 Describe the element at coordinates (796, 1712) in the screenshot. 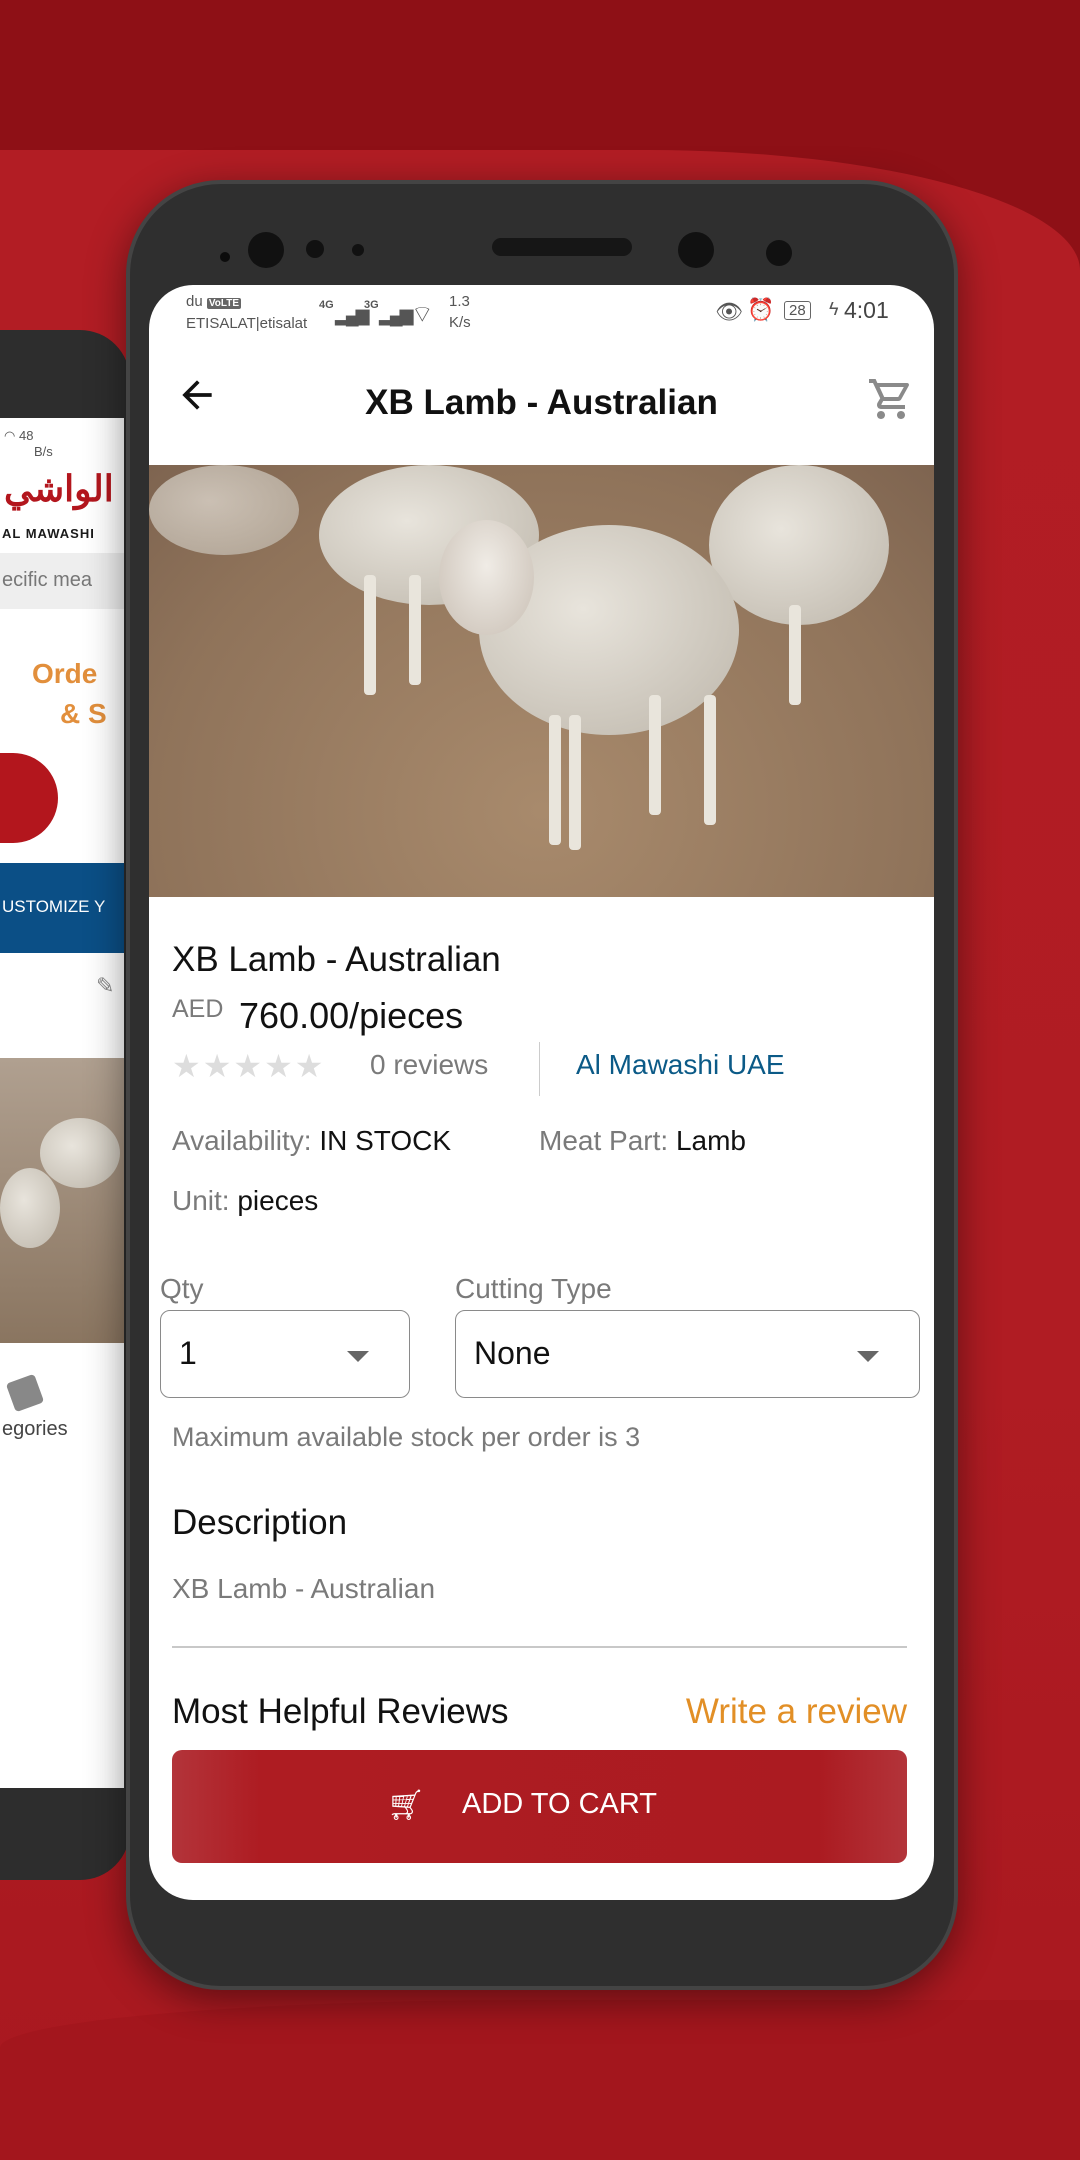

I see `write-review-link: Write a review` at that location.